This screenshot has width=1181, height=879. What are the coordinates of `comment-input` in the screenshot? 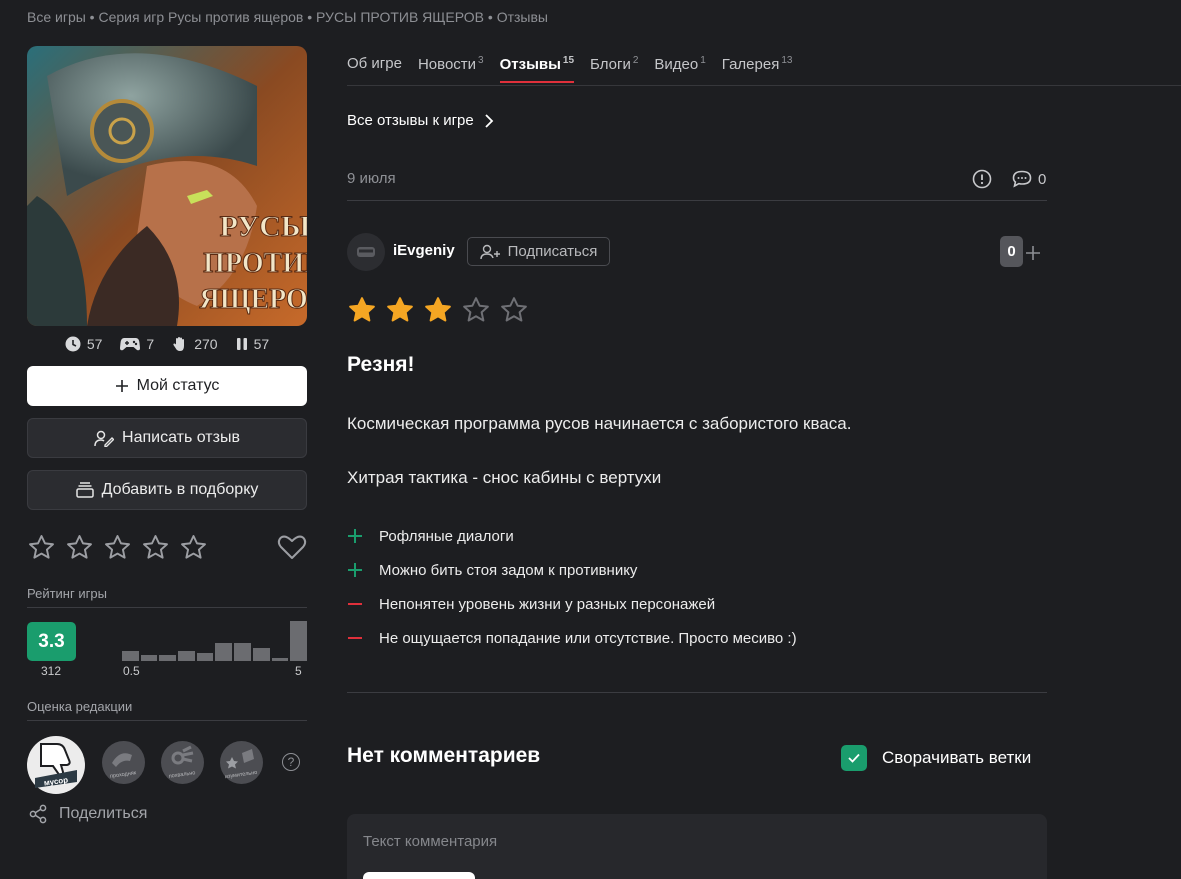 It's located at (693, 841).